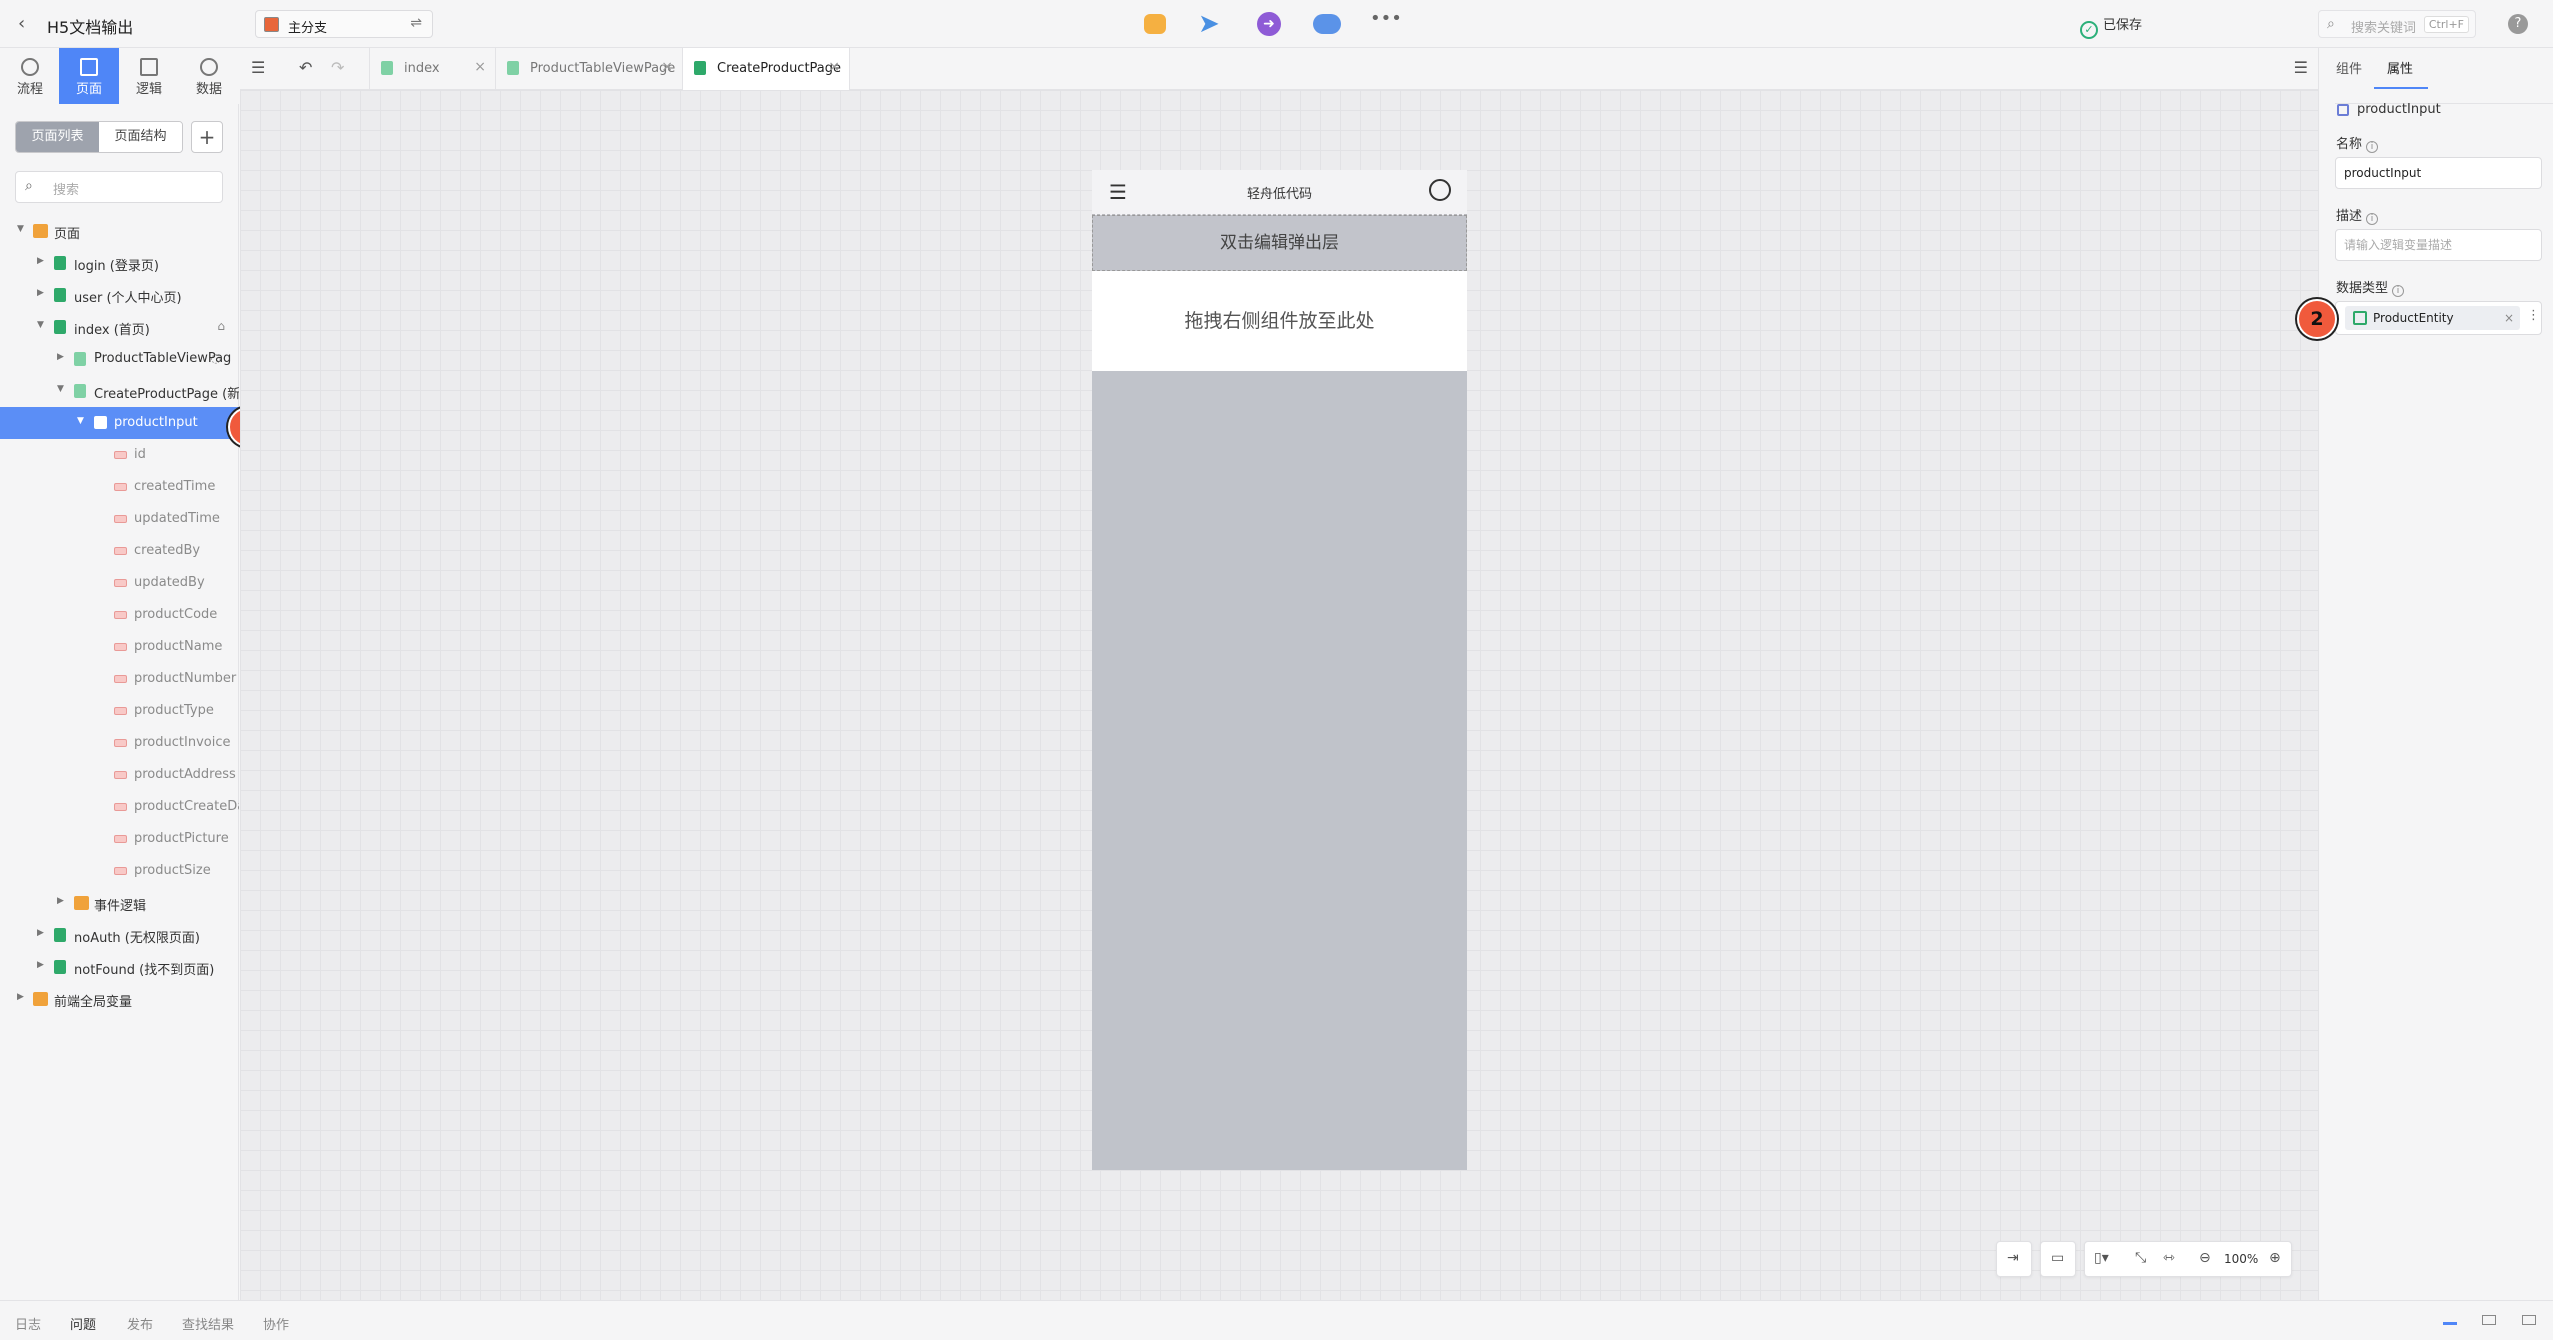  What do you see at coordinates (2169, 1258) in the screenshot?
I see `width-icon: ⇿` at bounding box center [2169, 1258].